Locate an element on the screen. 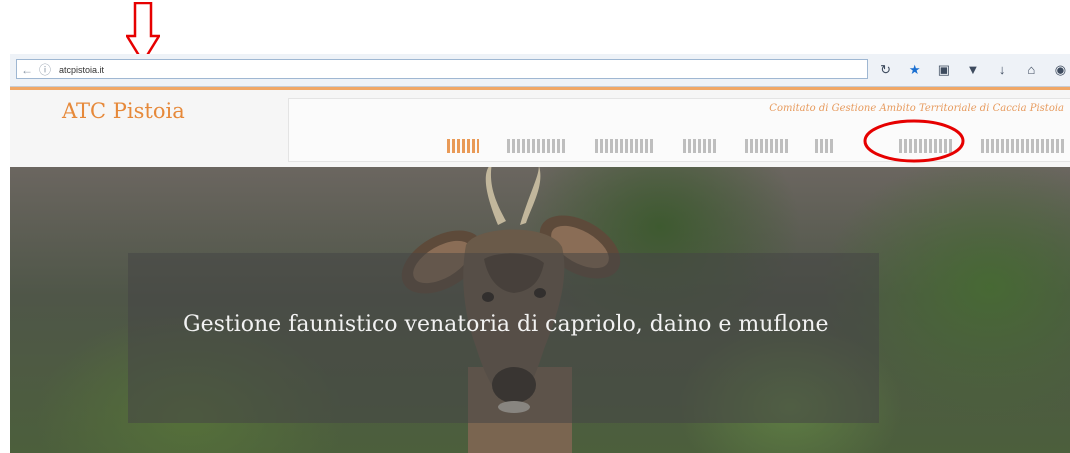 The width and height of the screenshot is (1070, 453). browser-toolbar: ← ⓘ atcpistoia.it ↻ ★ ▣ ▼ ↓ ⌂ ◉ is located at coordinates (540, 70).